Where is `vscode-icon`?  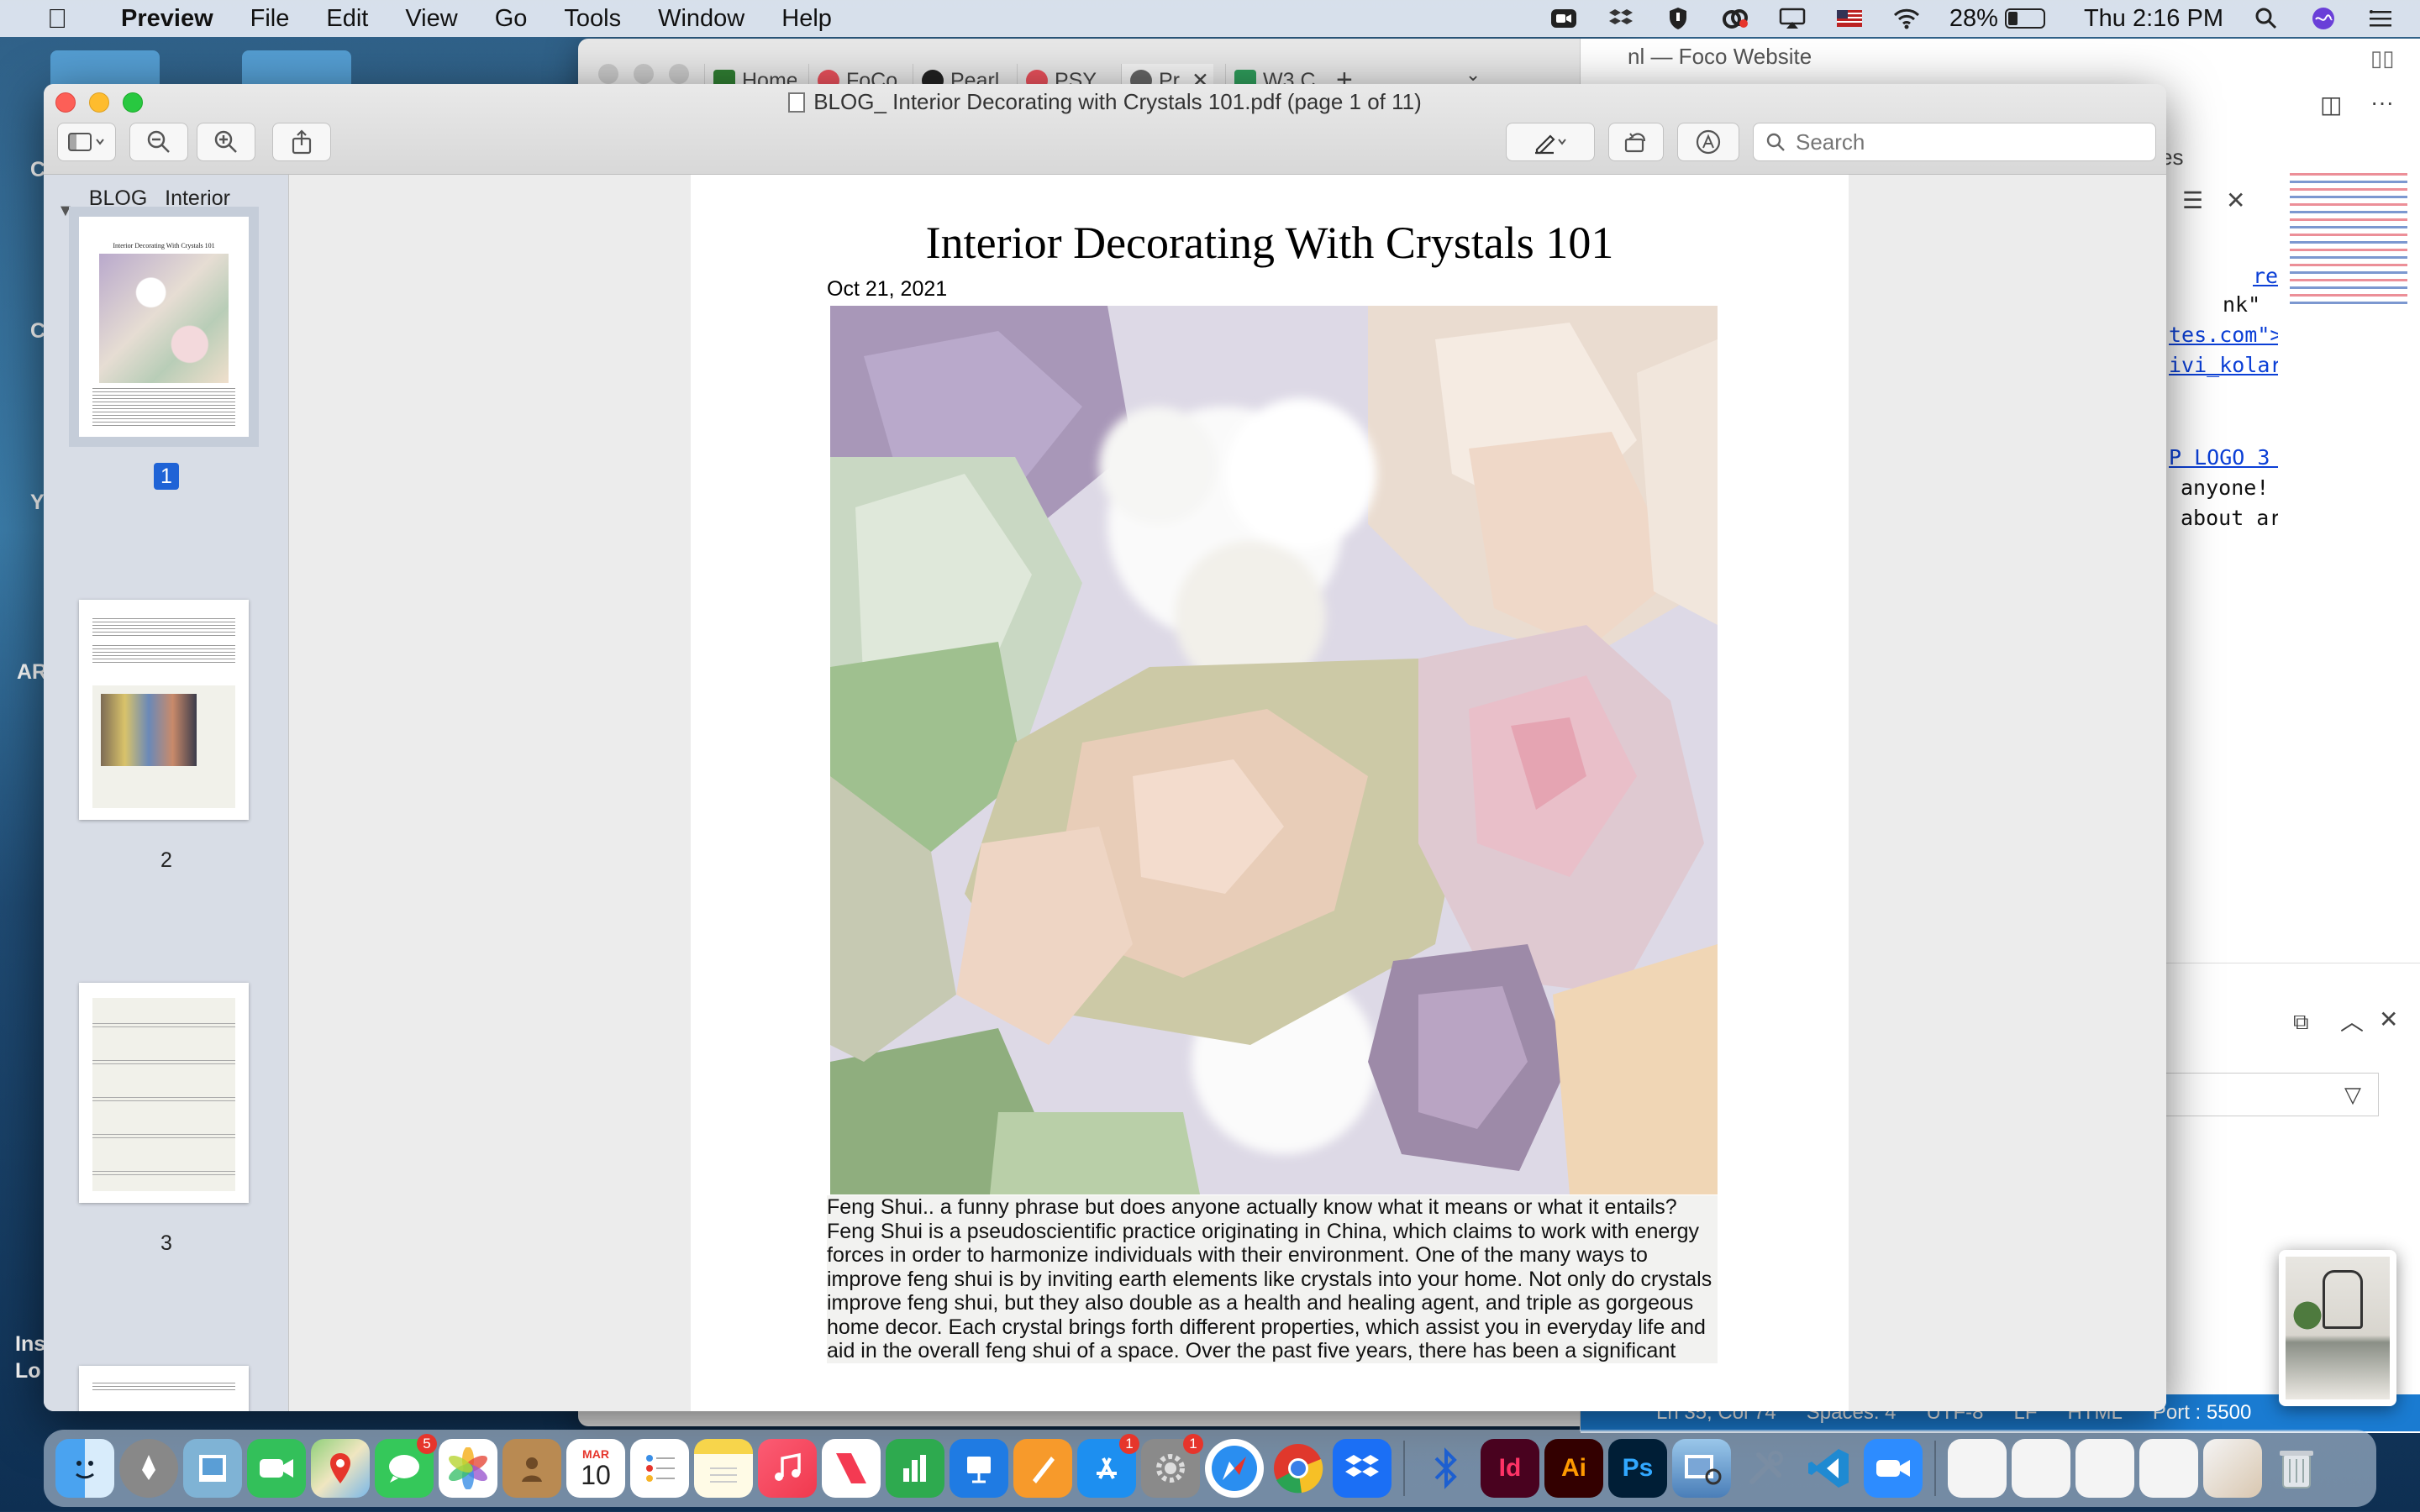 vscode-icon is located at coordinates (1829, 1468).